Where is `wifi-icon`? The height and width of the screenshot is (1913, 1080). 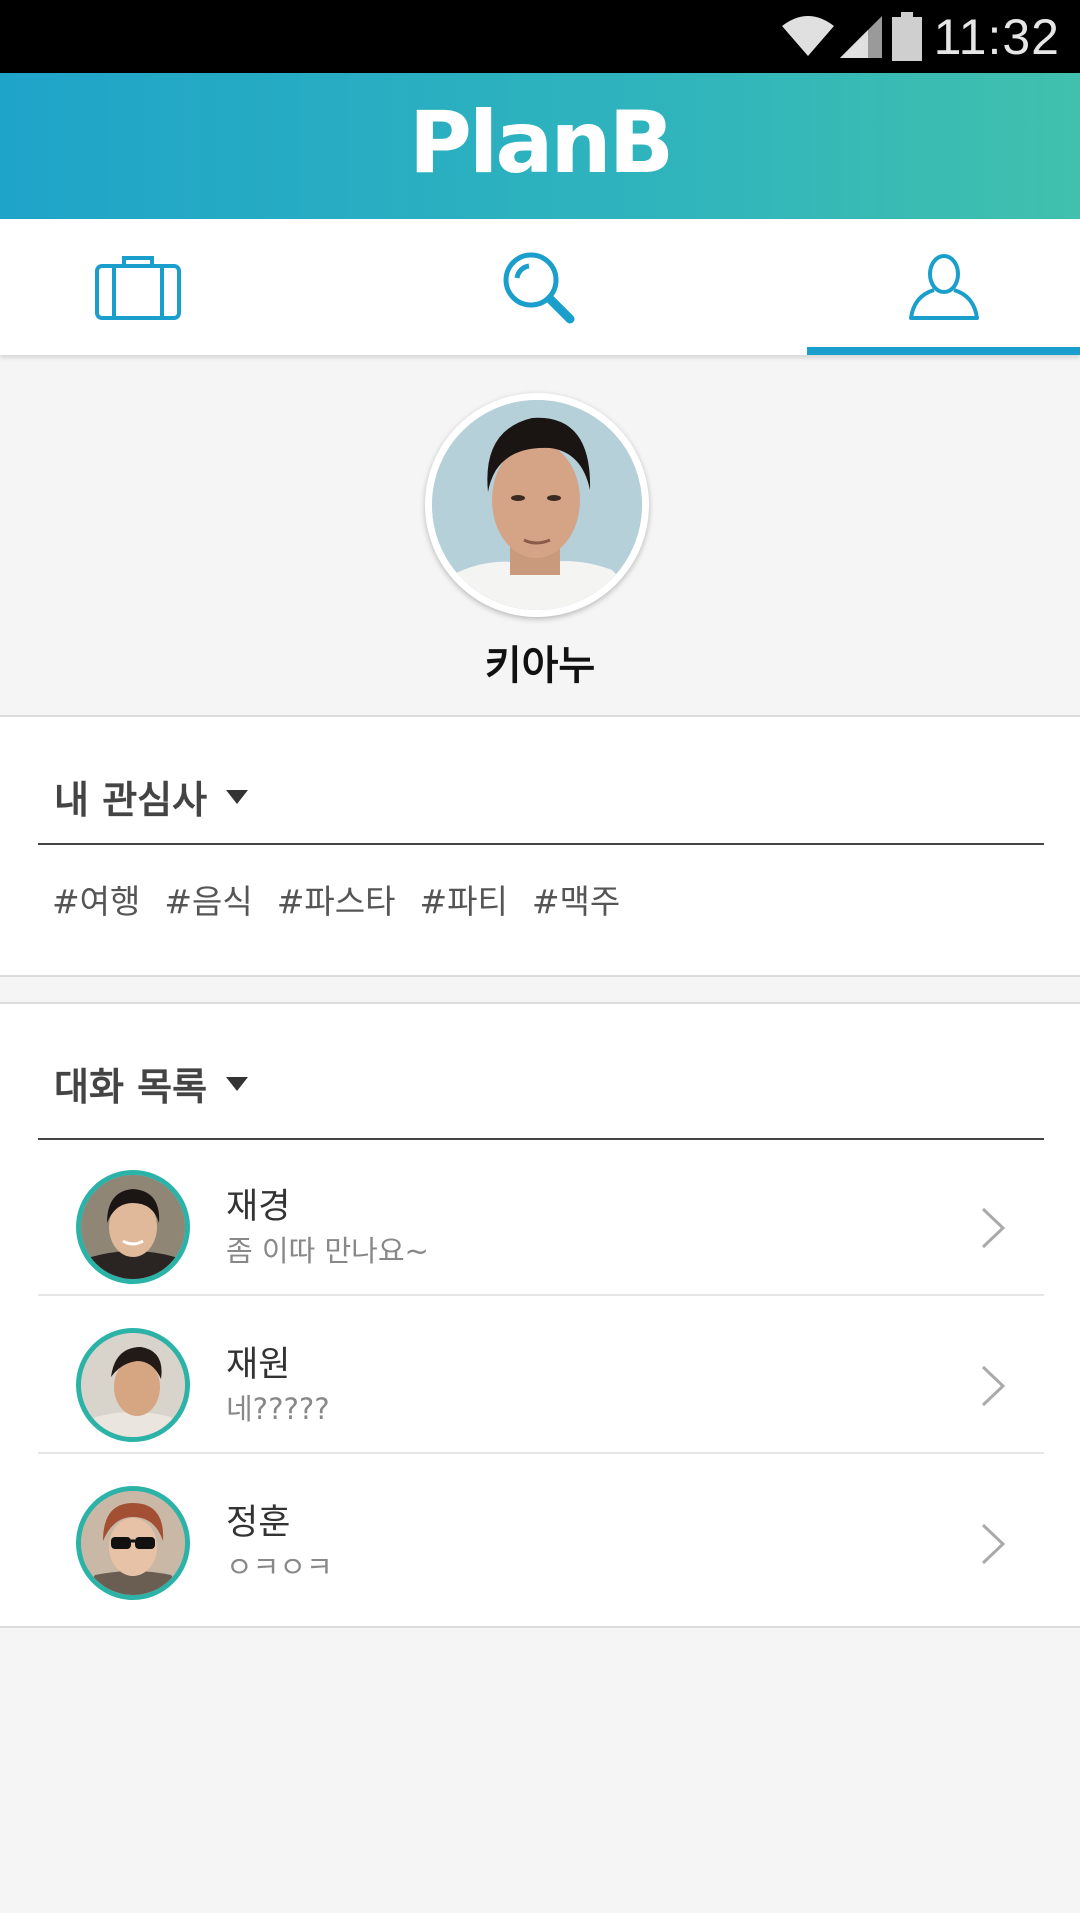 wifi-icon is located at coordinates (808, 36).